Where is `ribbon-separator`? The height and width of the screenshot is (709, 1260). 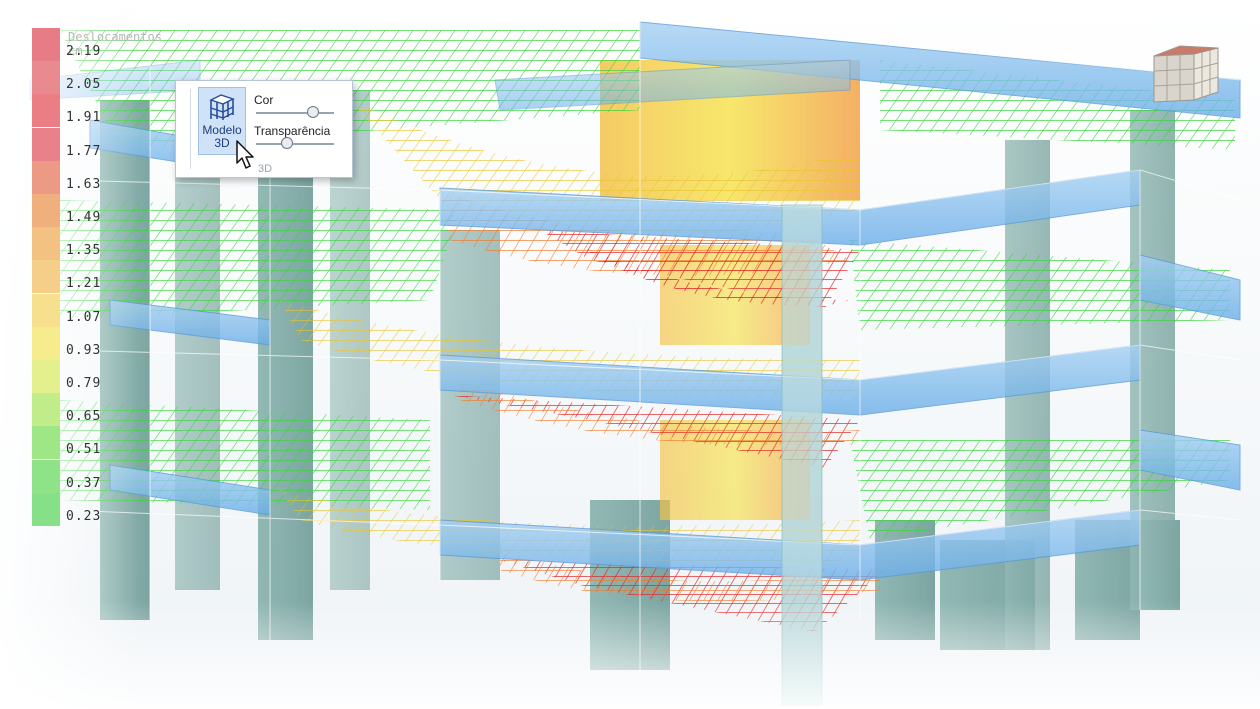 ribbon-separator is located at coordinates (190, 129).